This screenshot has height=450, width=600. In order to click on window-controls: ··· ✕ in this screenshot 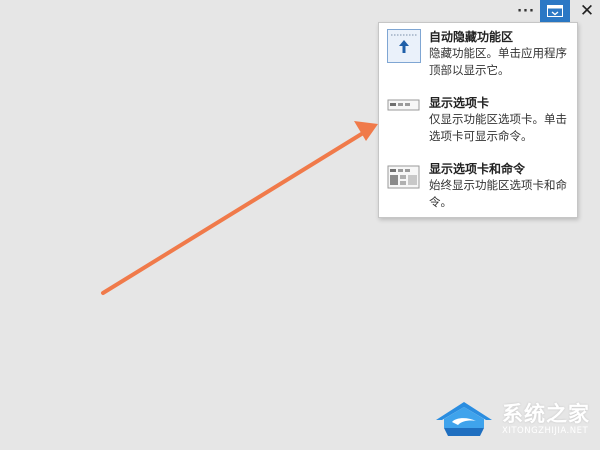, I will do `click(556, 11)`.